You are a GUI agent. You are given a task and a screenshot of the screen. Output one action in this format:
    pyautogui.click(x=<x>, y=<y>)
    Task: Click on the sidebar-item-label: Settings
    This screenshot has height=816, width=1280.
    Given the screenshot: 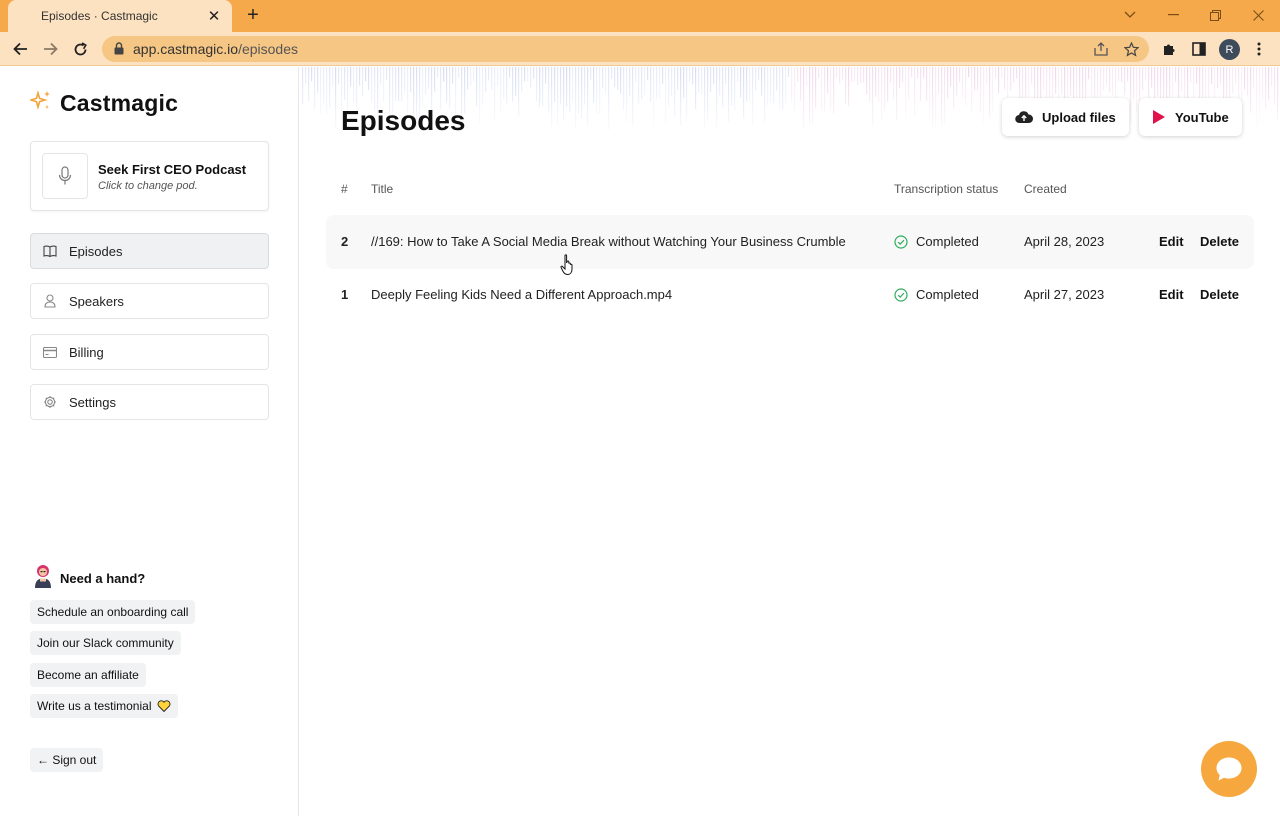 What is the action you would take?
    pyautogui.click(x=92, y=402)
    